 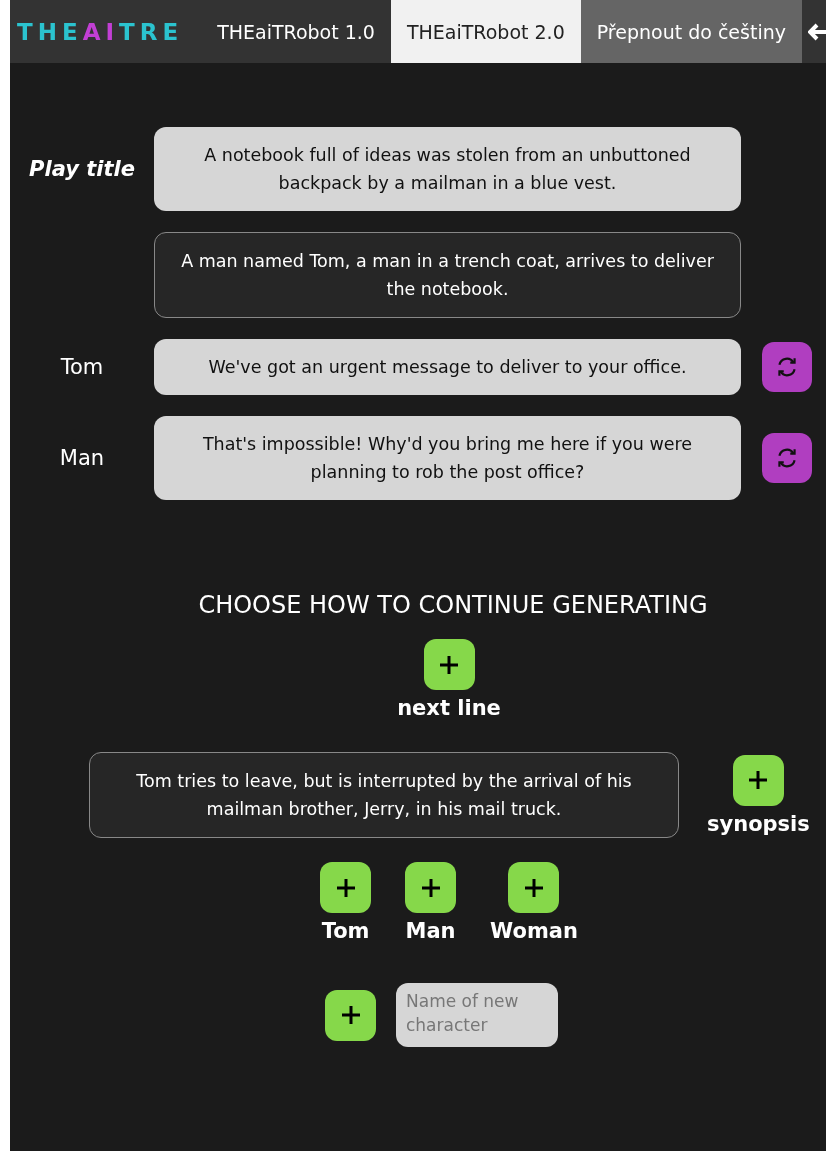 I want to click on logo: THE AI TRE, so click(x=106, y=31).